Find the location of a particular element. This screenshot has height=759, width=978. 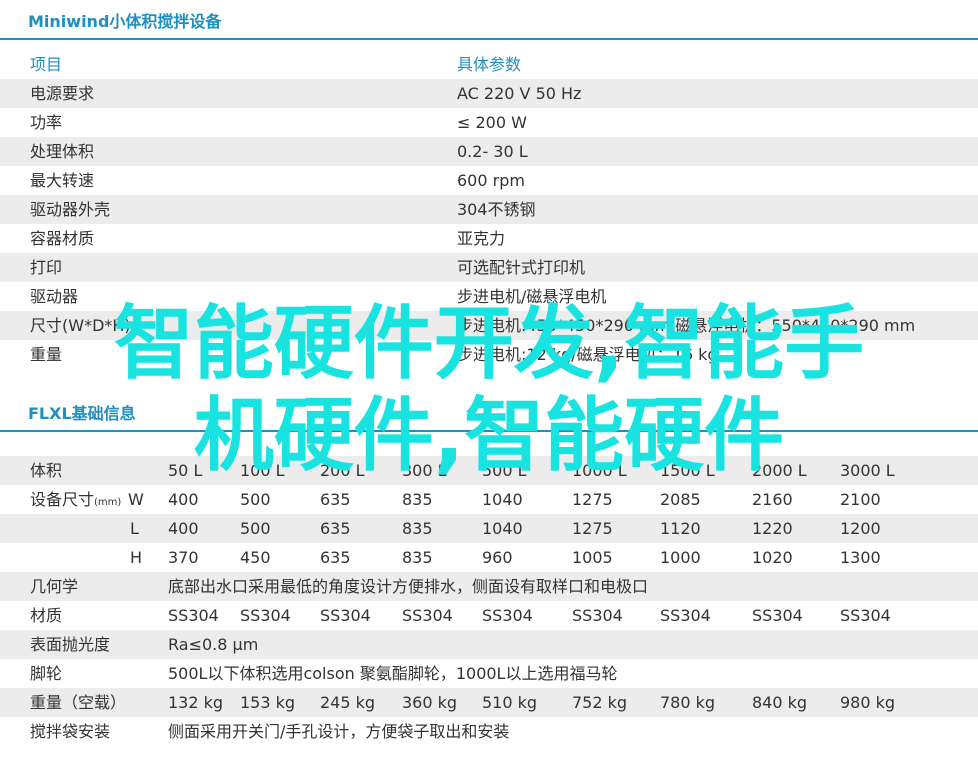

spec-row: 功率 ≤ 200 W is located at coordinates (489, 122).